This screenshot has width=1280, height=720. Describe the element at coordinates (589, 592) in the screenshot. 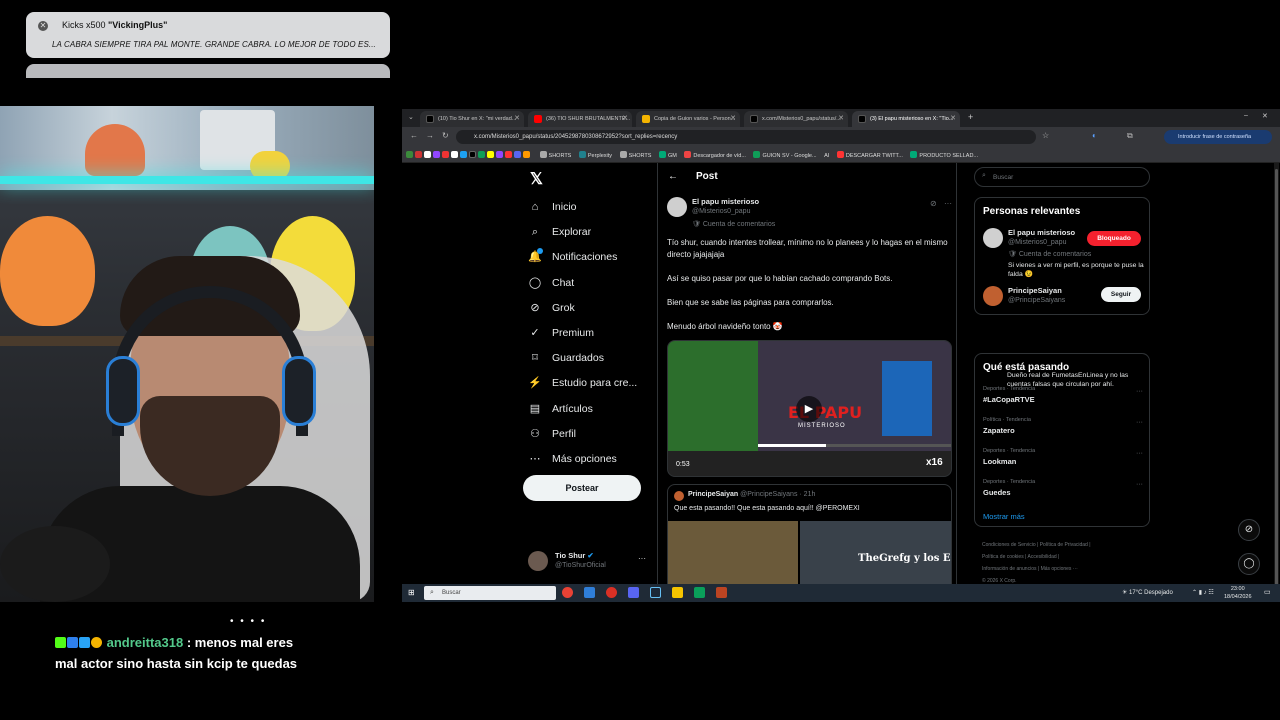

I see `edge-icon` at that location.